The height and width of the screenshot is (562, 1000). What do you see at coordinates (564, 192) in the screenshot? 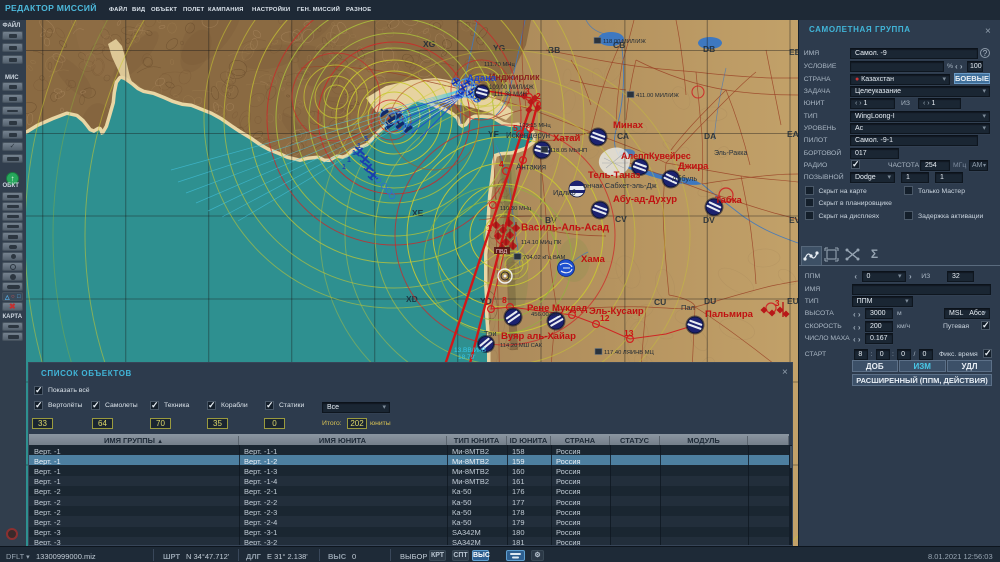
I see `svg-text: Идлиб` at bounding box center [564, 192].